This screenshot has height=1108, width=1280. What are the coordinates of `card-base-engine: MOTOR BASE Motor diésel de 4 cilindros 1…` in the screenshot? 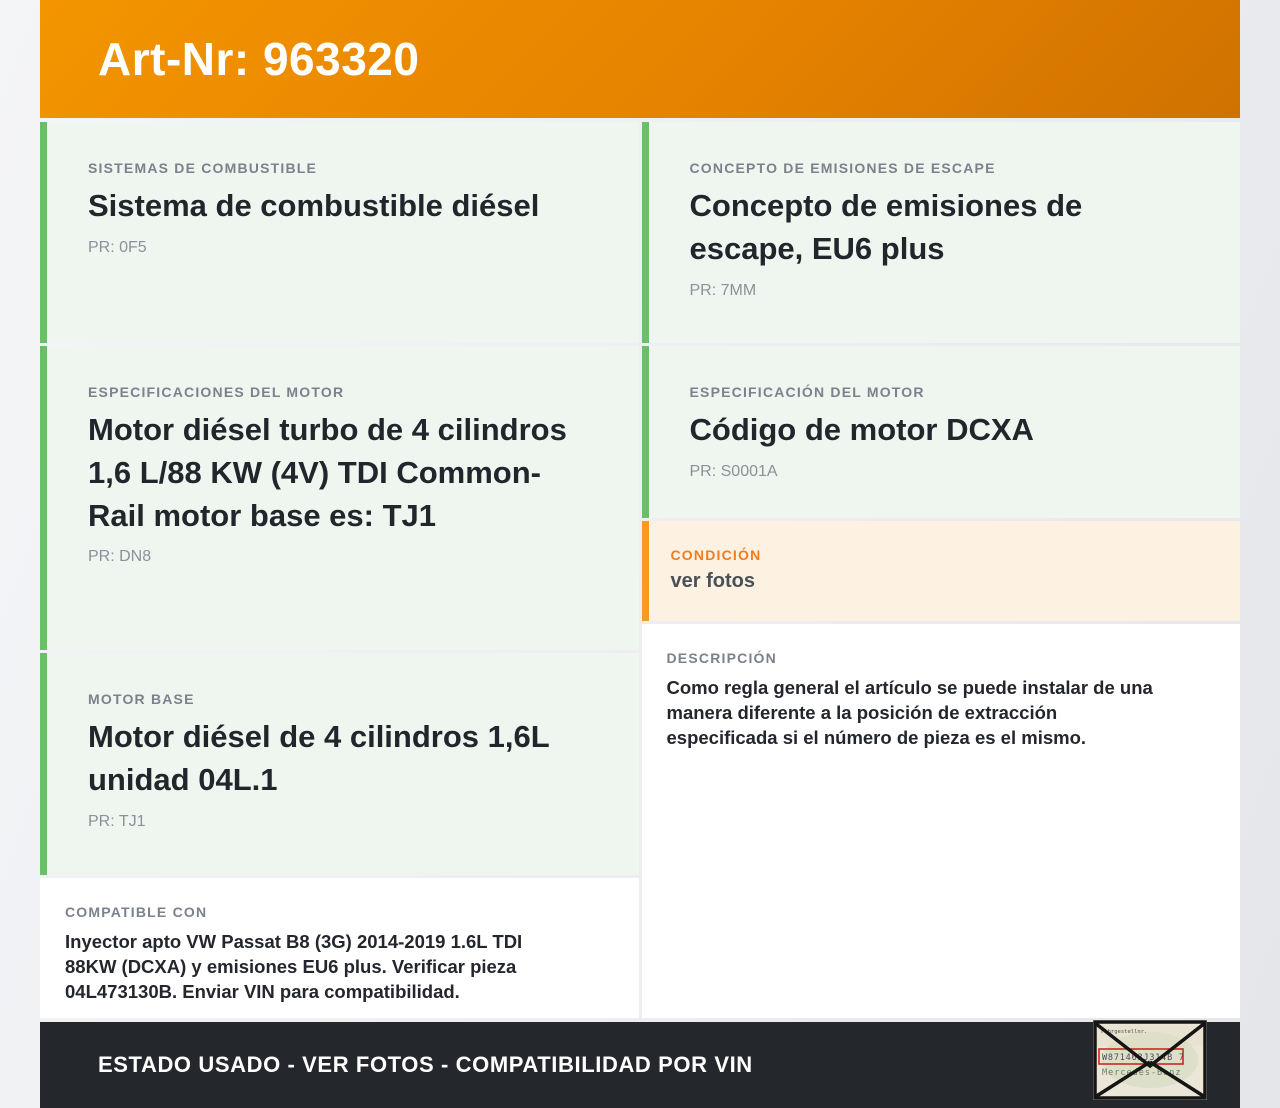 It's located at (339, 764).